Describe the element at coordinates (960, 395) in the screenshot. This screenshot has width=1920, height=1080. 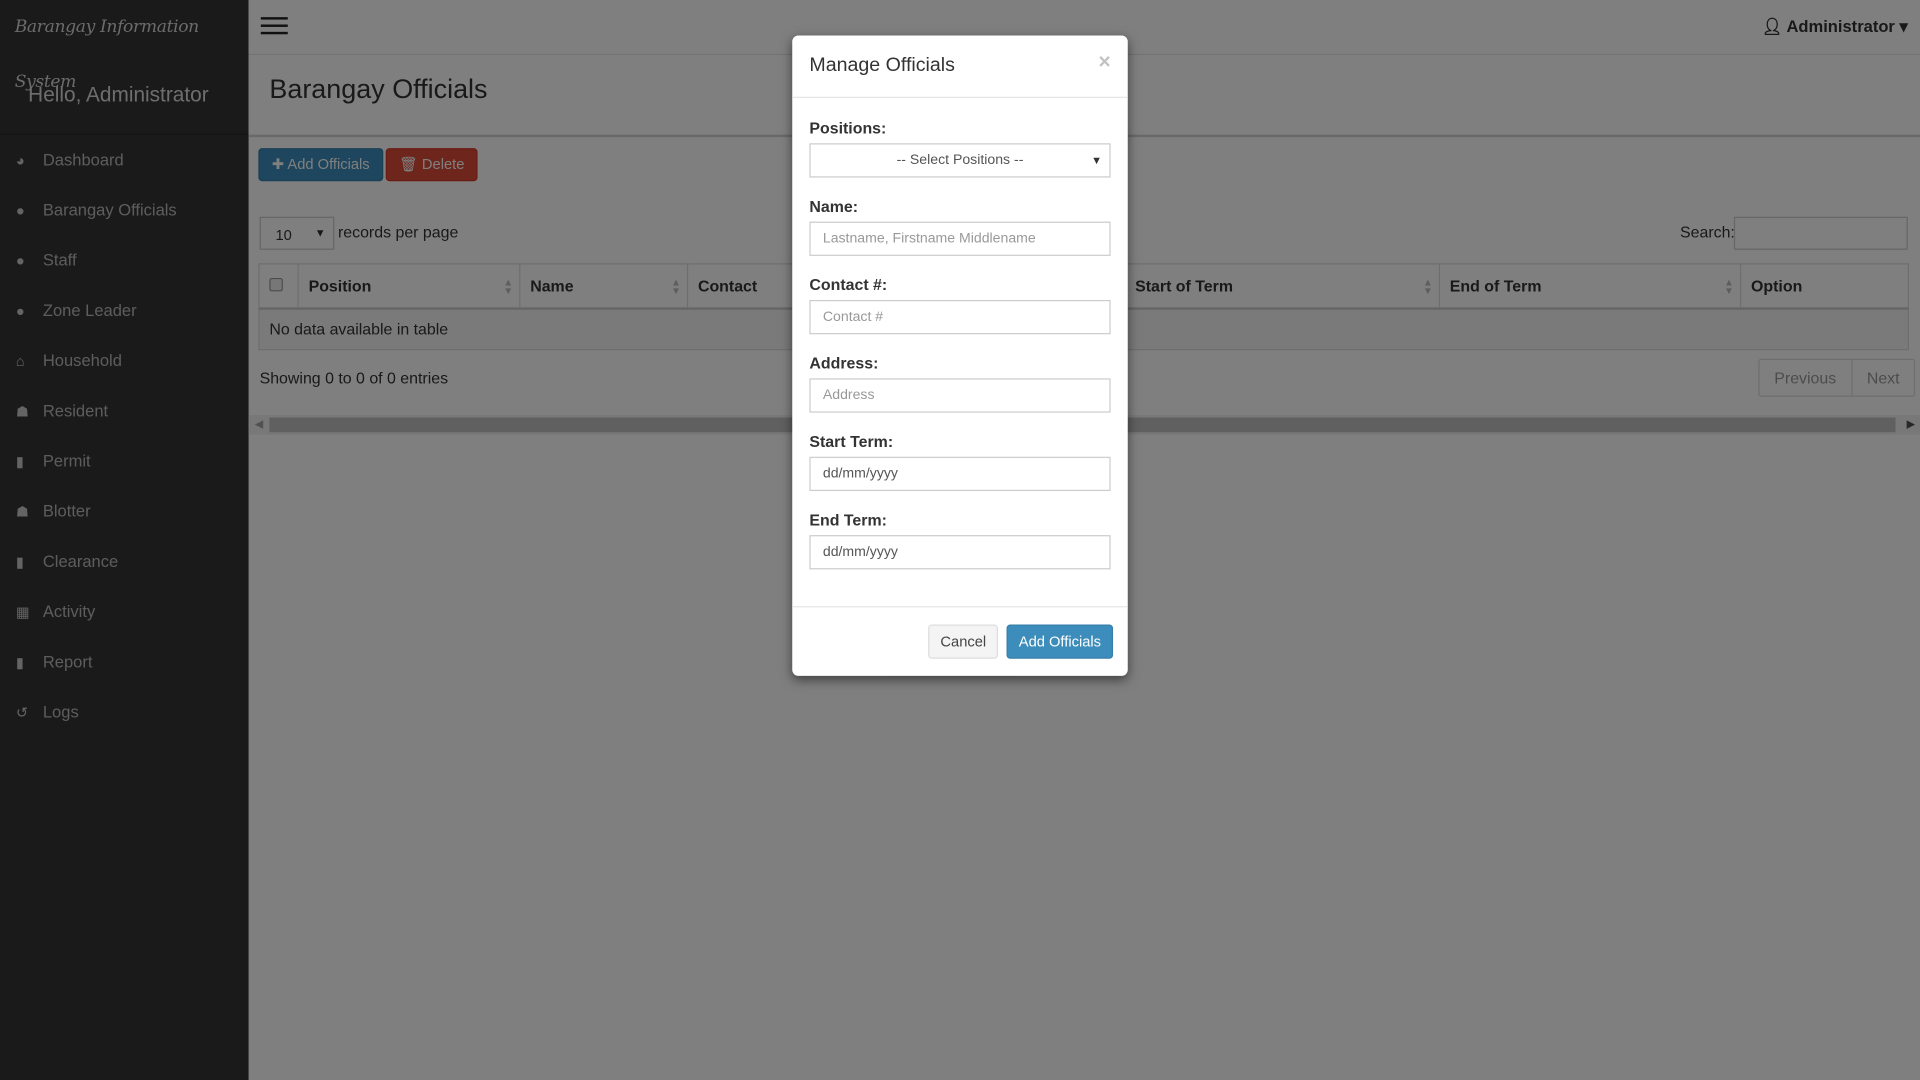
I see `address-input: Address` at that location.